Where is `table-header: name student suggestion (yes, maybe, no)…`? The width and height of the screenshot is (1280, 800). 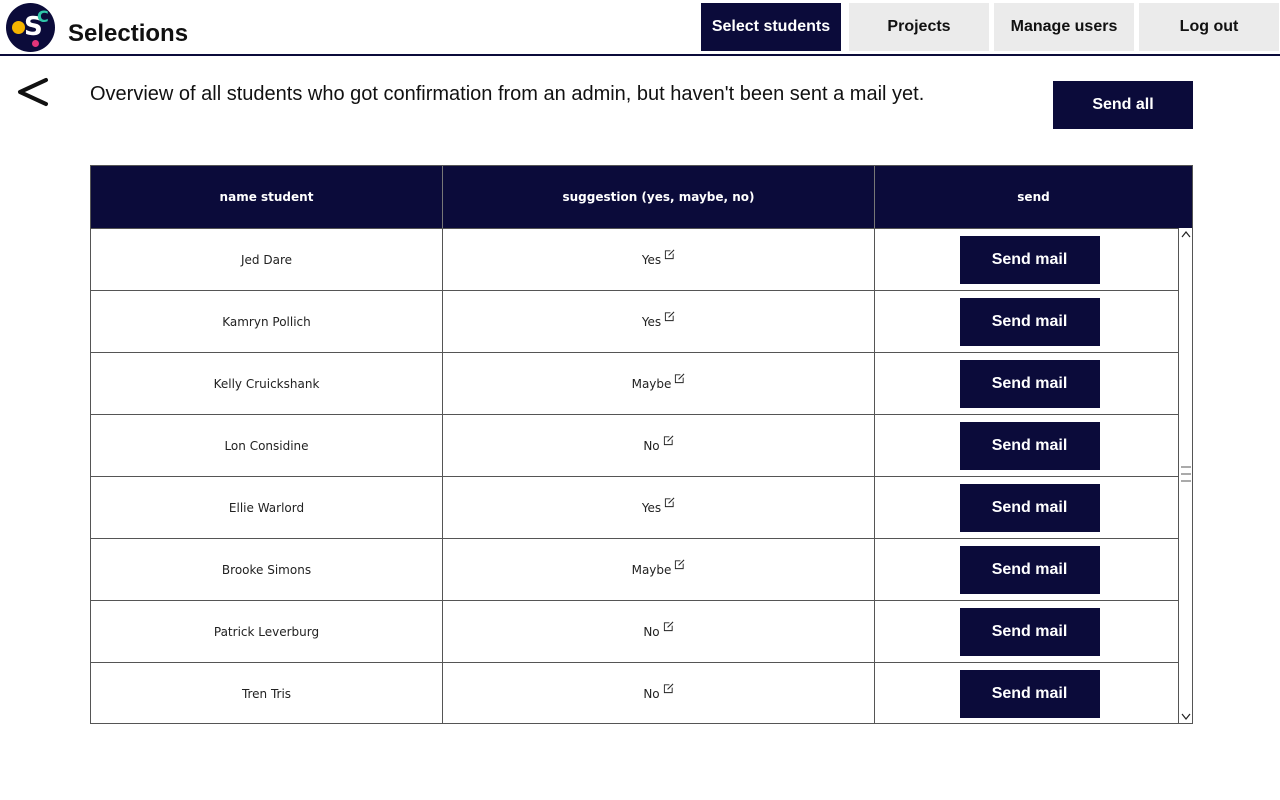 table-header: name student suggestion (yes, maybe, no)… is located at coordinates (641, 197).